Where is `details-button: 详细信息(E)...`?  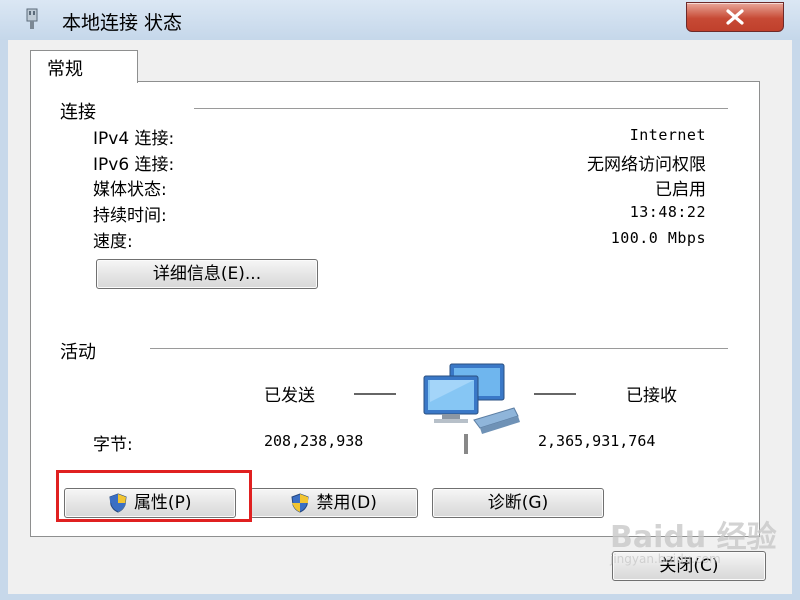
details-button: 详细信息(E)... is located at coordinates (207, 274).